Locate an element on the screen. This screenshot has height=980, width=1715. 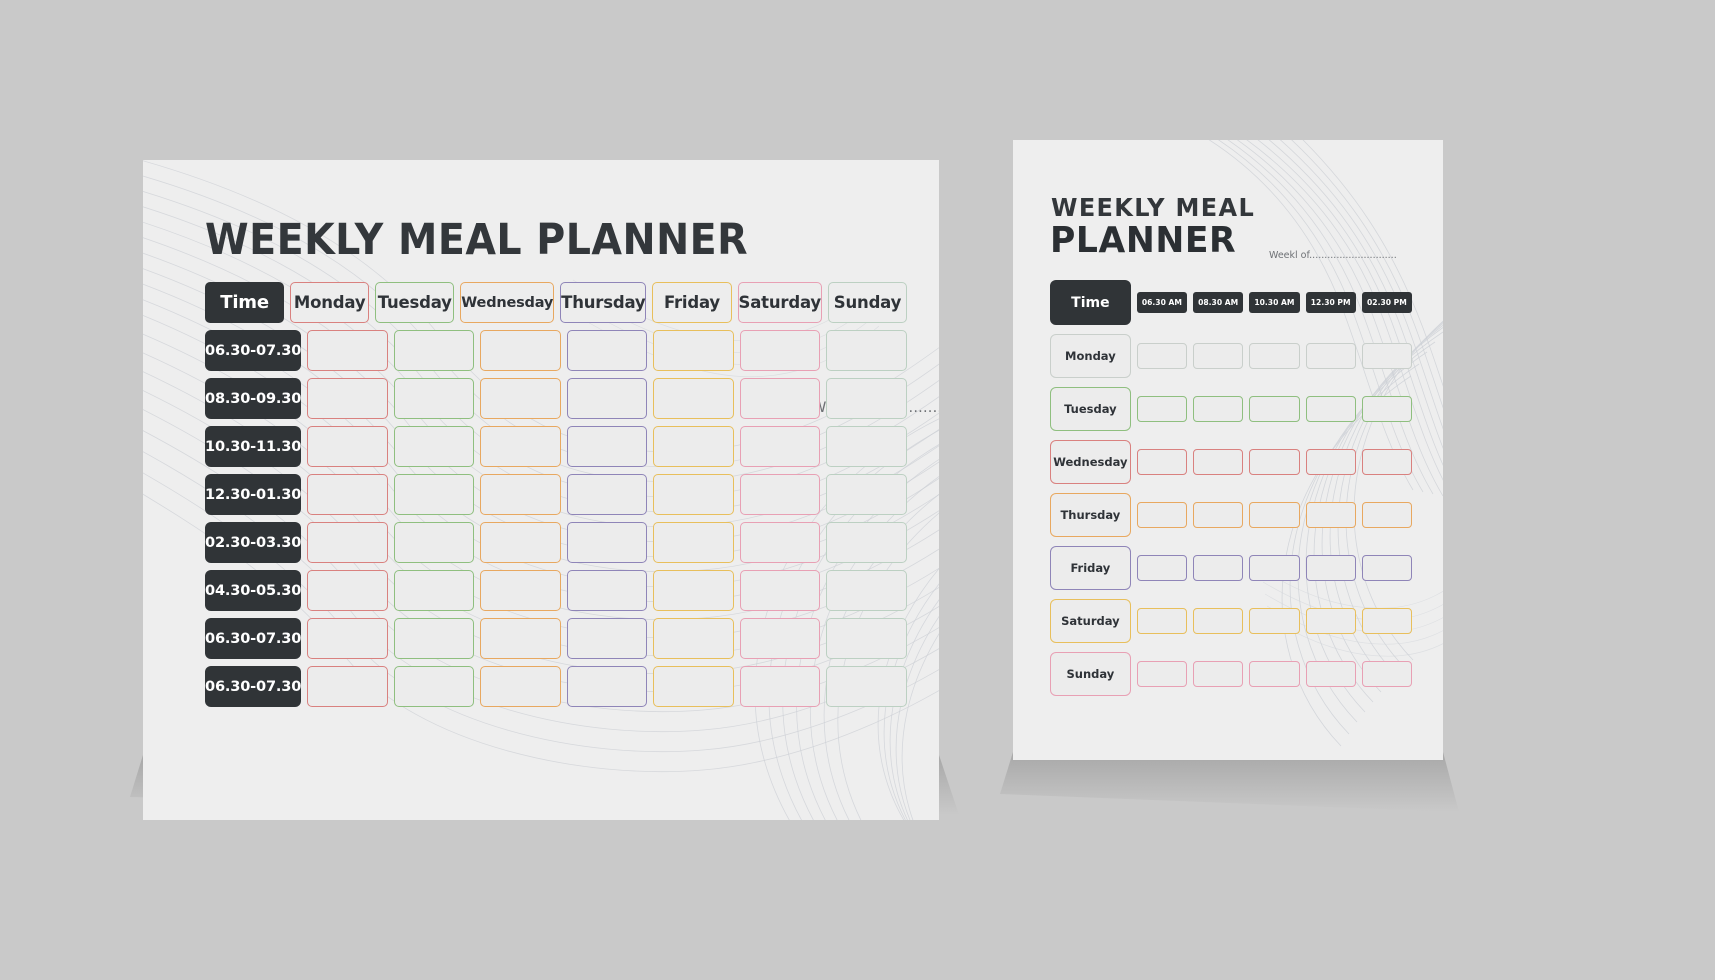
right-day-row: Saturday is located at coordinates (1231, 621).